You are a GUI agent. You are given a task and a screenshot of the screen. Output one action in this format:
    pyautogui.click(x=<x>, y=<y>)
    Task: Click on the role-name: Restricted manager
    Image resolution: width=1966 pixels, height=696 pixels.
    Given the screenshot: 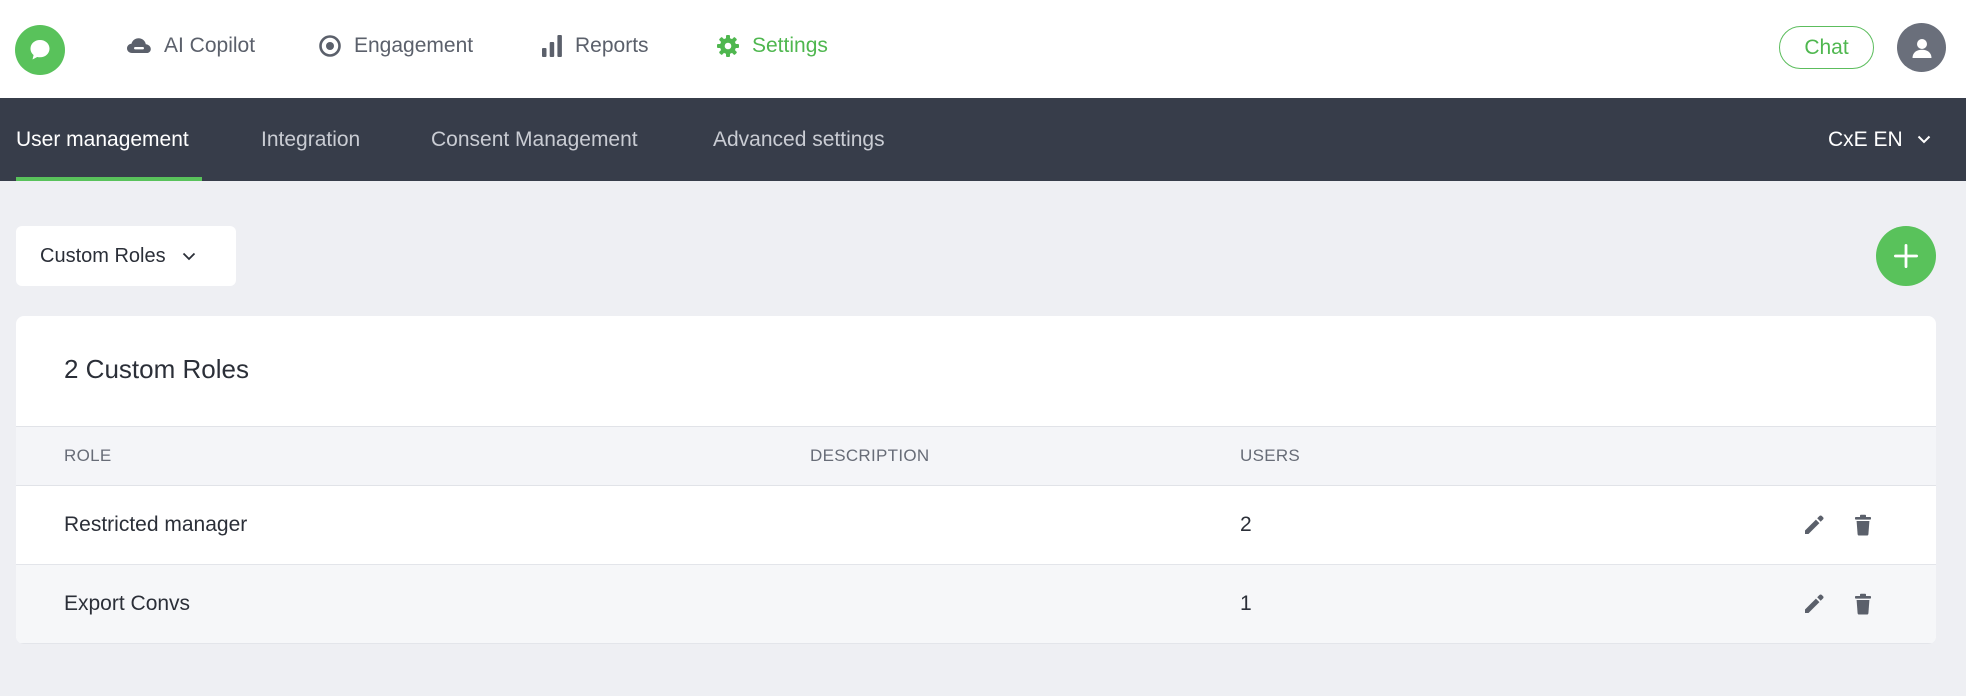 What is the action you would take?
    pyautogui.click(x=156, y=524)
    